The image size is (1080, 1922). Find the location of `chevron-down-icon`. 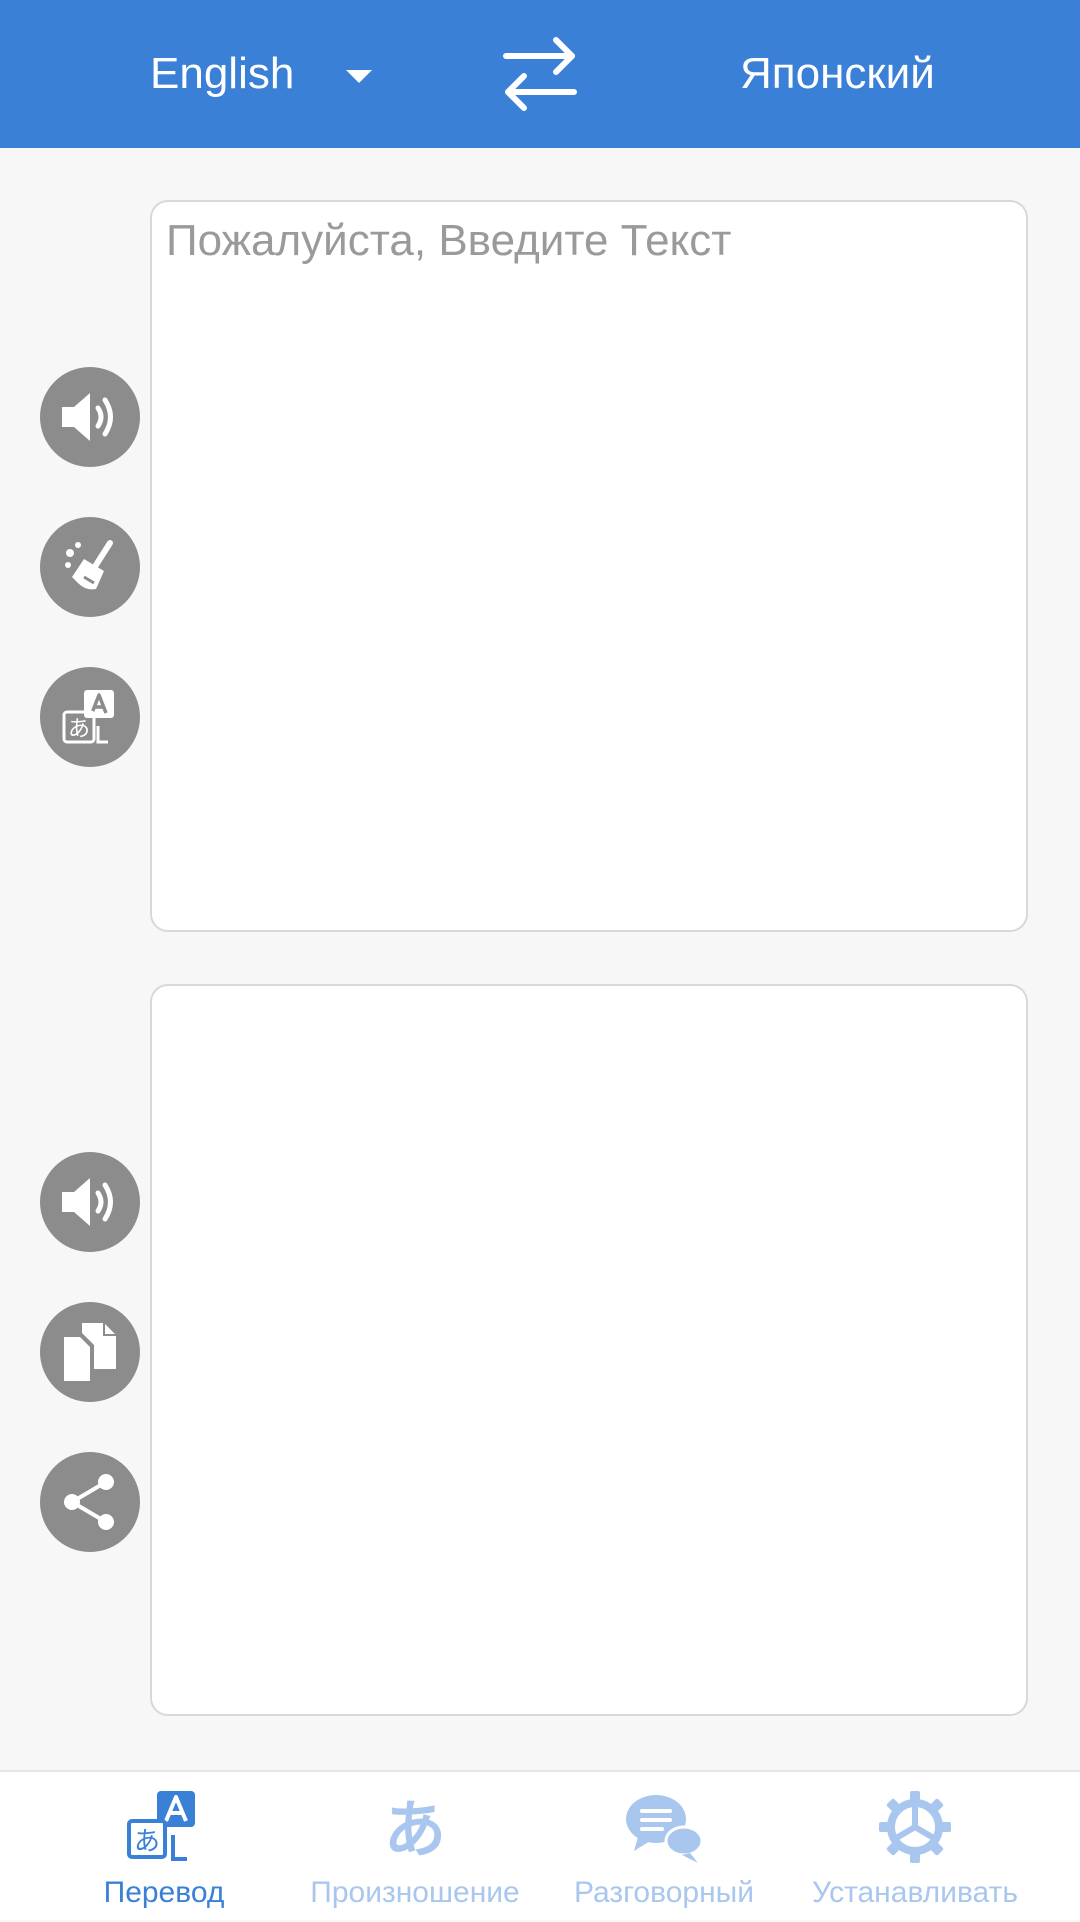

chevron-down-icon is located at coordinates (359, 76).